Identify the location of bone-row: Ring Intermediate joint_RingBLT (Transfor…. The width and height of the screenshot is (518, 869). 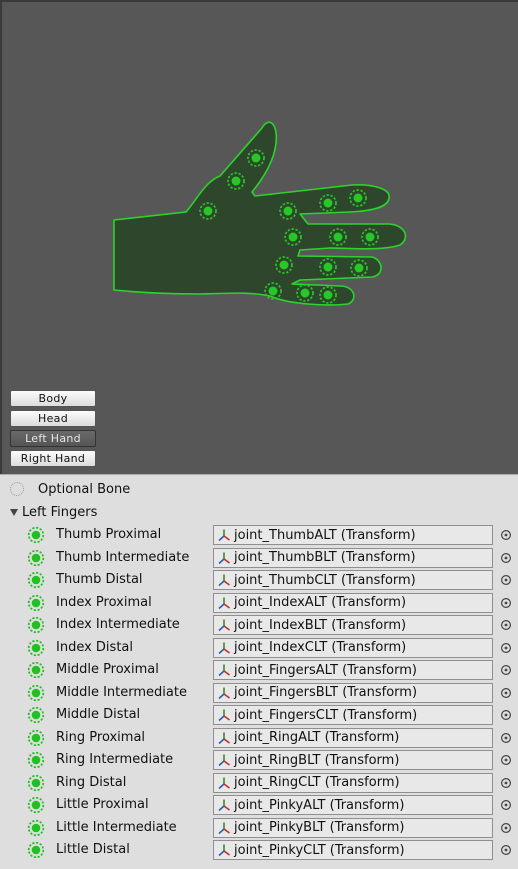
(259, 760).